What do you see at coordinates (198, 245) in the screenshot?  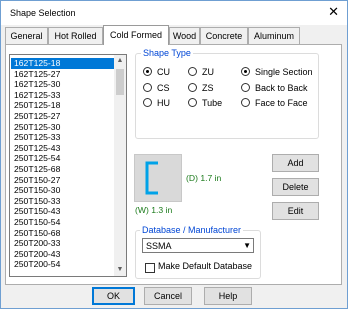 I see `database-select: SSMA ▼` at bounding box center [198, 245].